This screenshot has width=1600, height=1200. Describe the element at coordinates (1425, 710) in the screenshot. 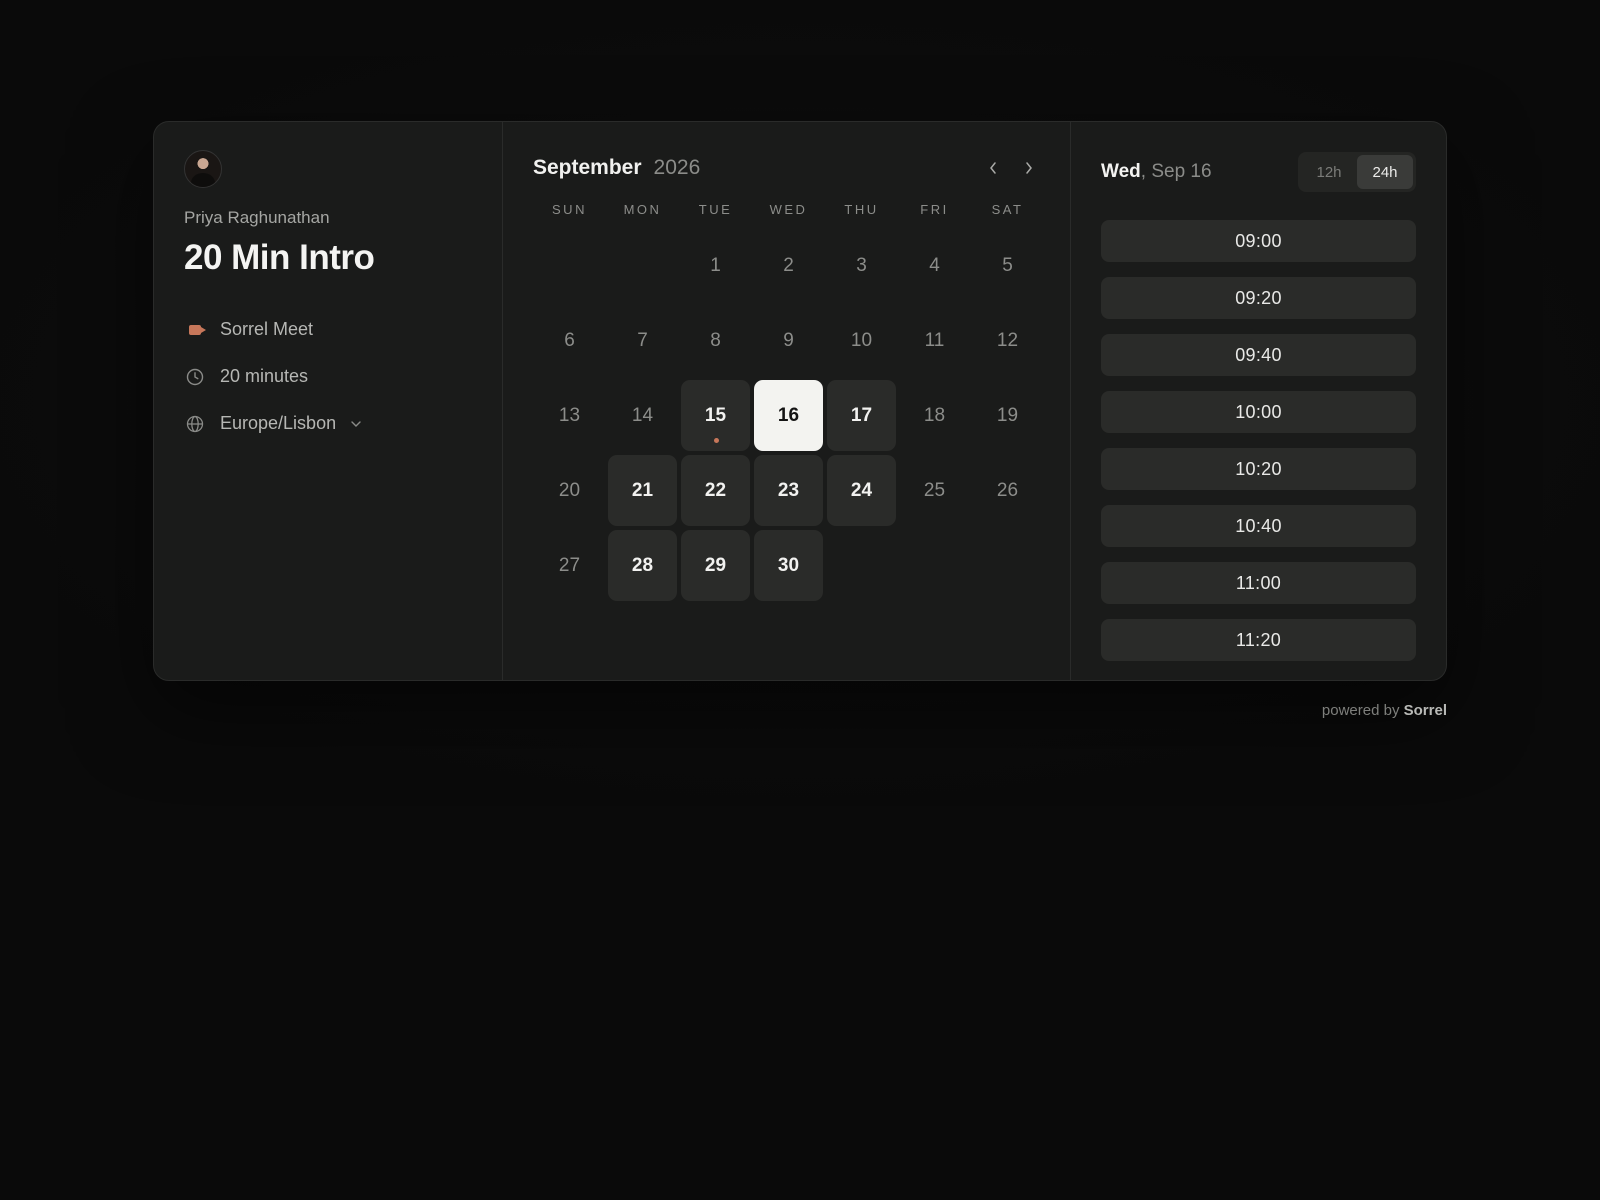

I see `brand-name: Sorrel` at that location.